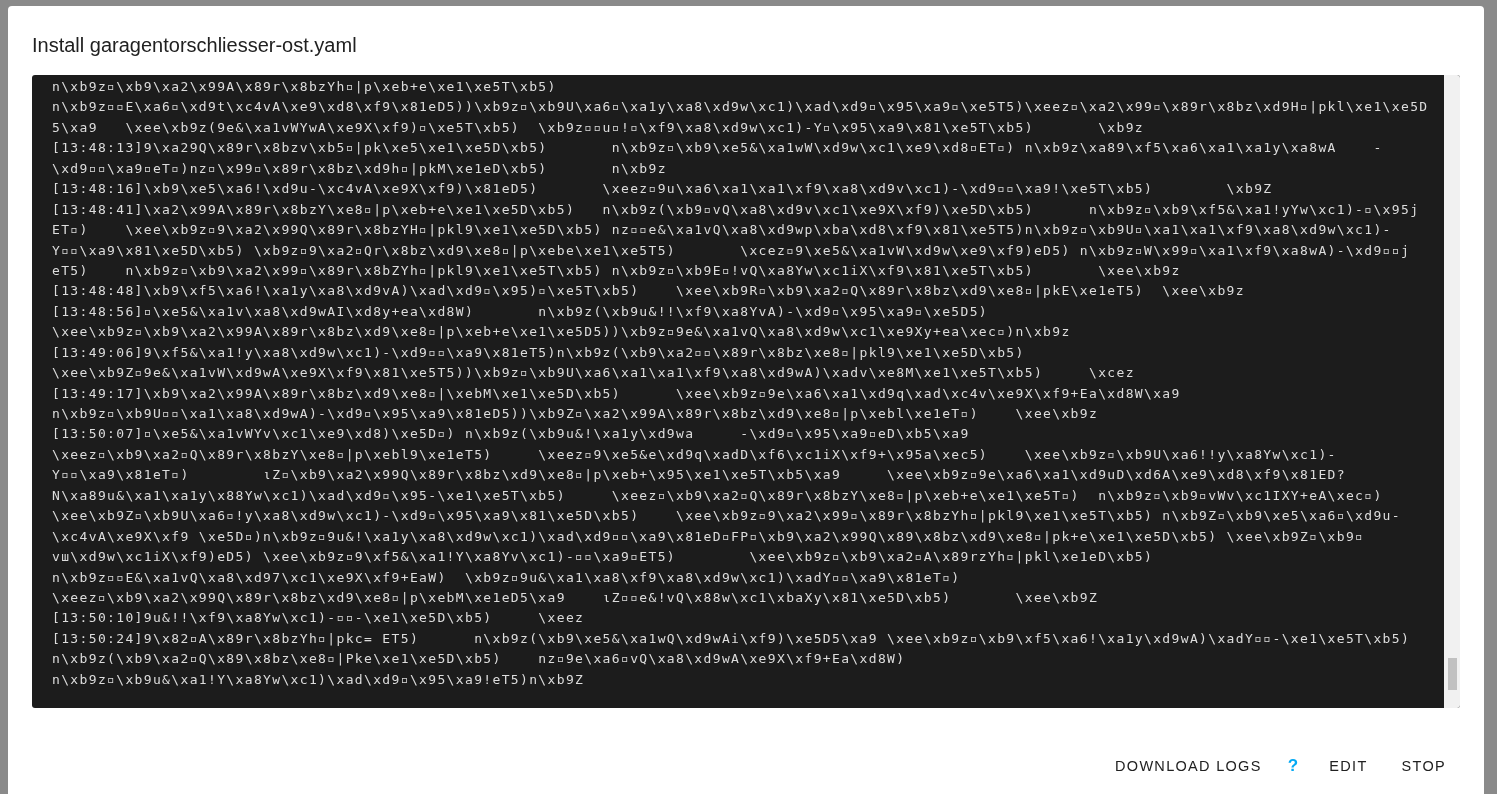 The image size is (1497, 794). Describe the element at coordinates (617, 393) in the screenshot. I see `log-line: [13:49:17]\xb9\xa2\x99A\x89r\x8bz\xd9\xe8▫|\xebM\xe1\xe5D\xb5) \xee\xb9z▫9e\xa6\xa1\xd9q\xad\xc4v\xe9X\xf9+Ea\xd8W\xa9` at that location.